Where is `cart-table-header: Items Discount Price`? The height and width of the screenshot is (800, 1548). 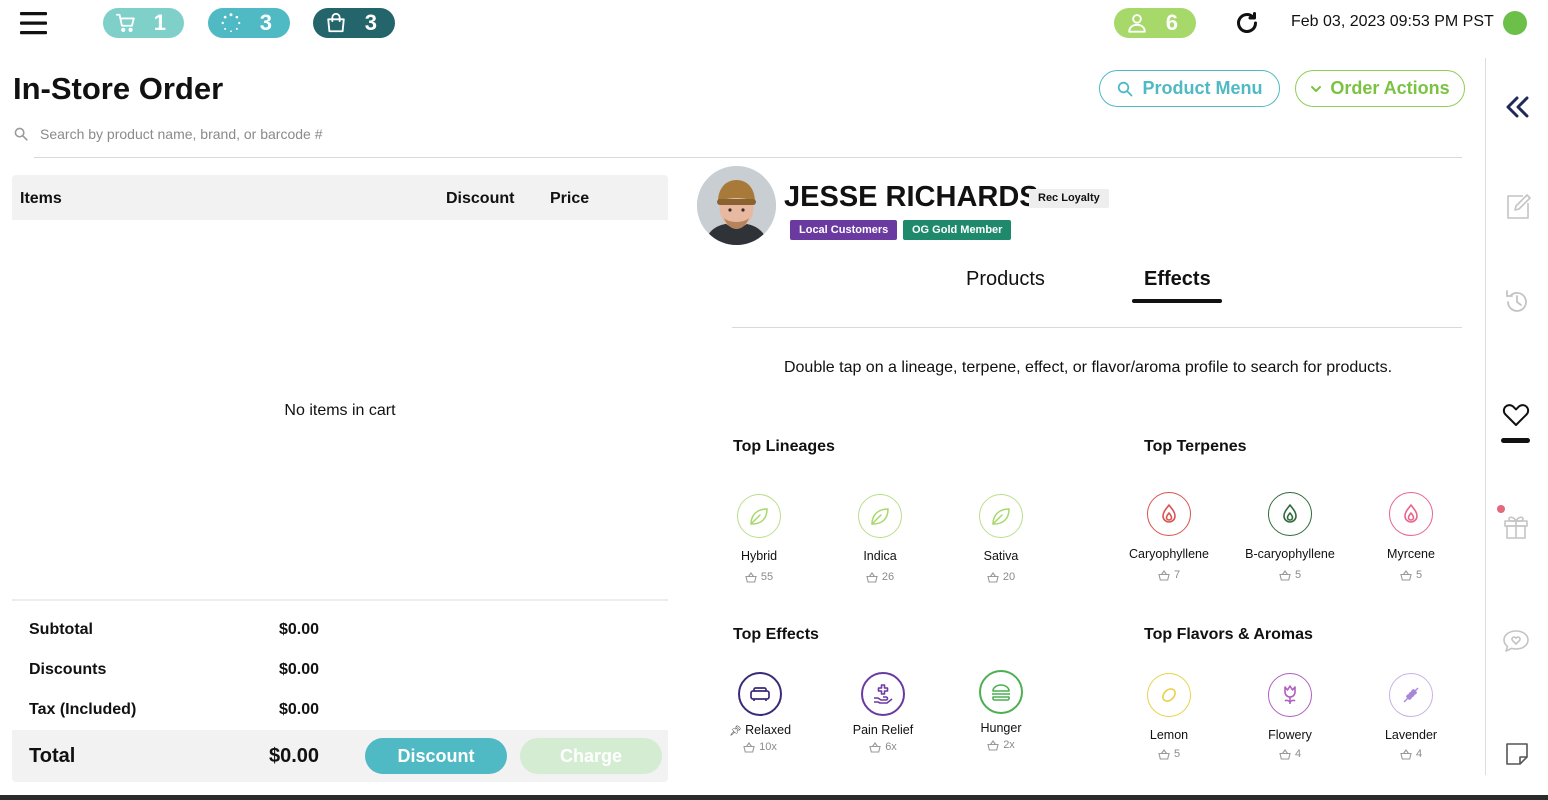 cart-table-header: Items Discount Price is located at coordinates (340, 197).